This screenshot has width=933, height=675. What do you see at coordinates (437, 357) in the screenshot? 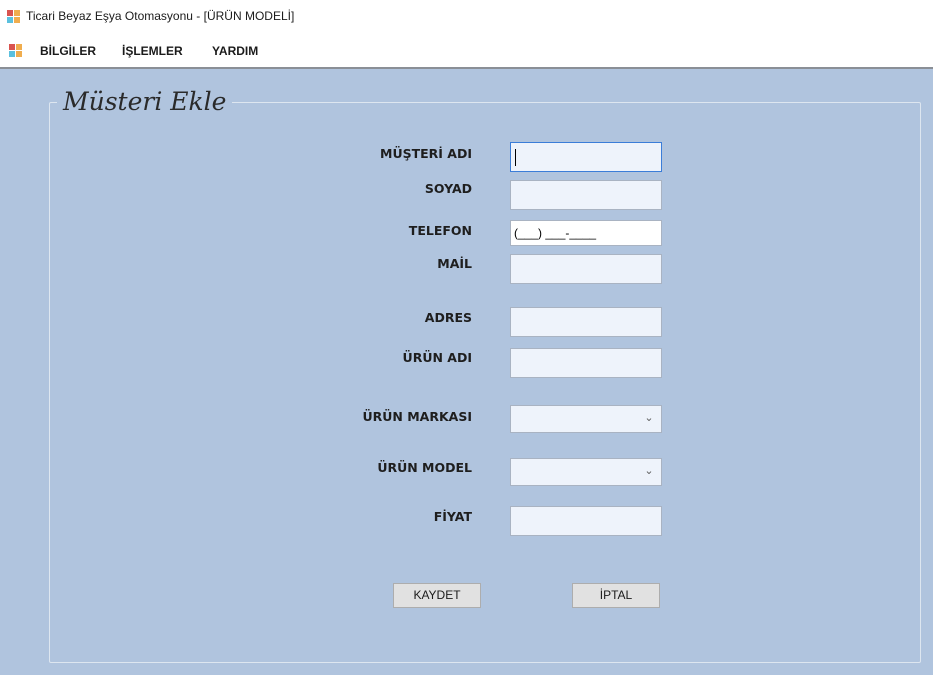
I see `product-name-label: ÜRÜN ADI` at bounding box center [437, 357].